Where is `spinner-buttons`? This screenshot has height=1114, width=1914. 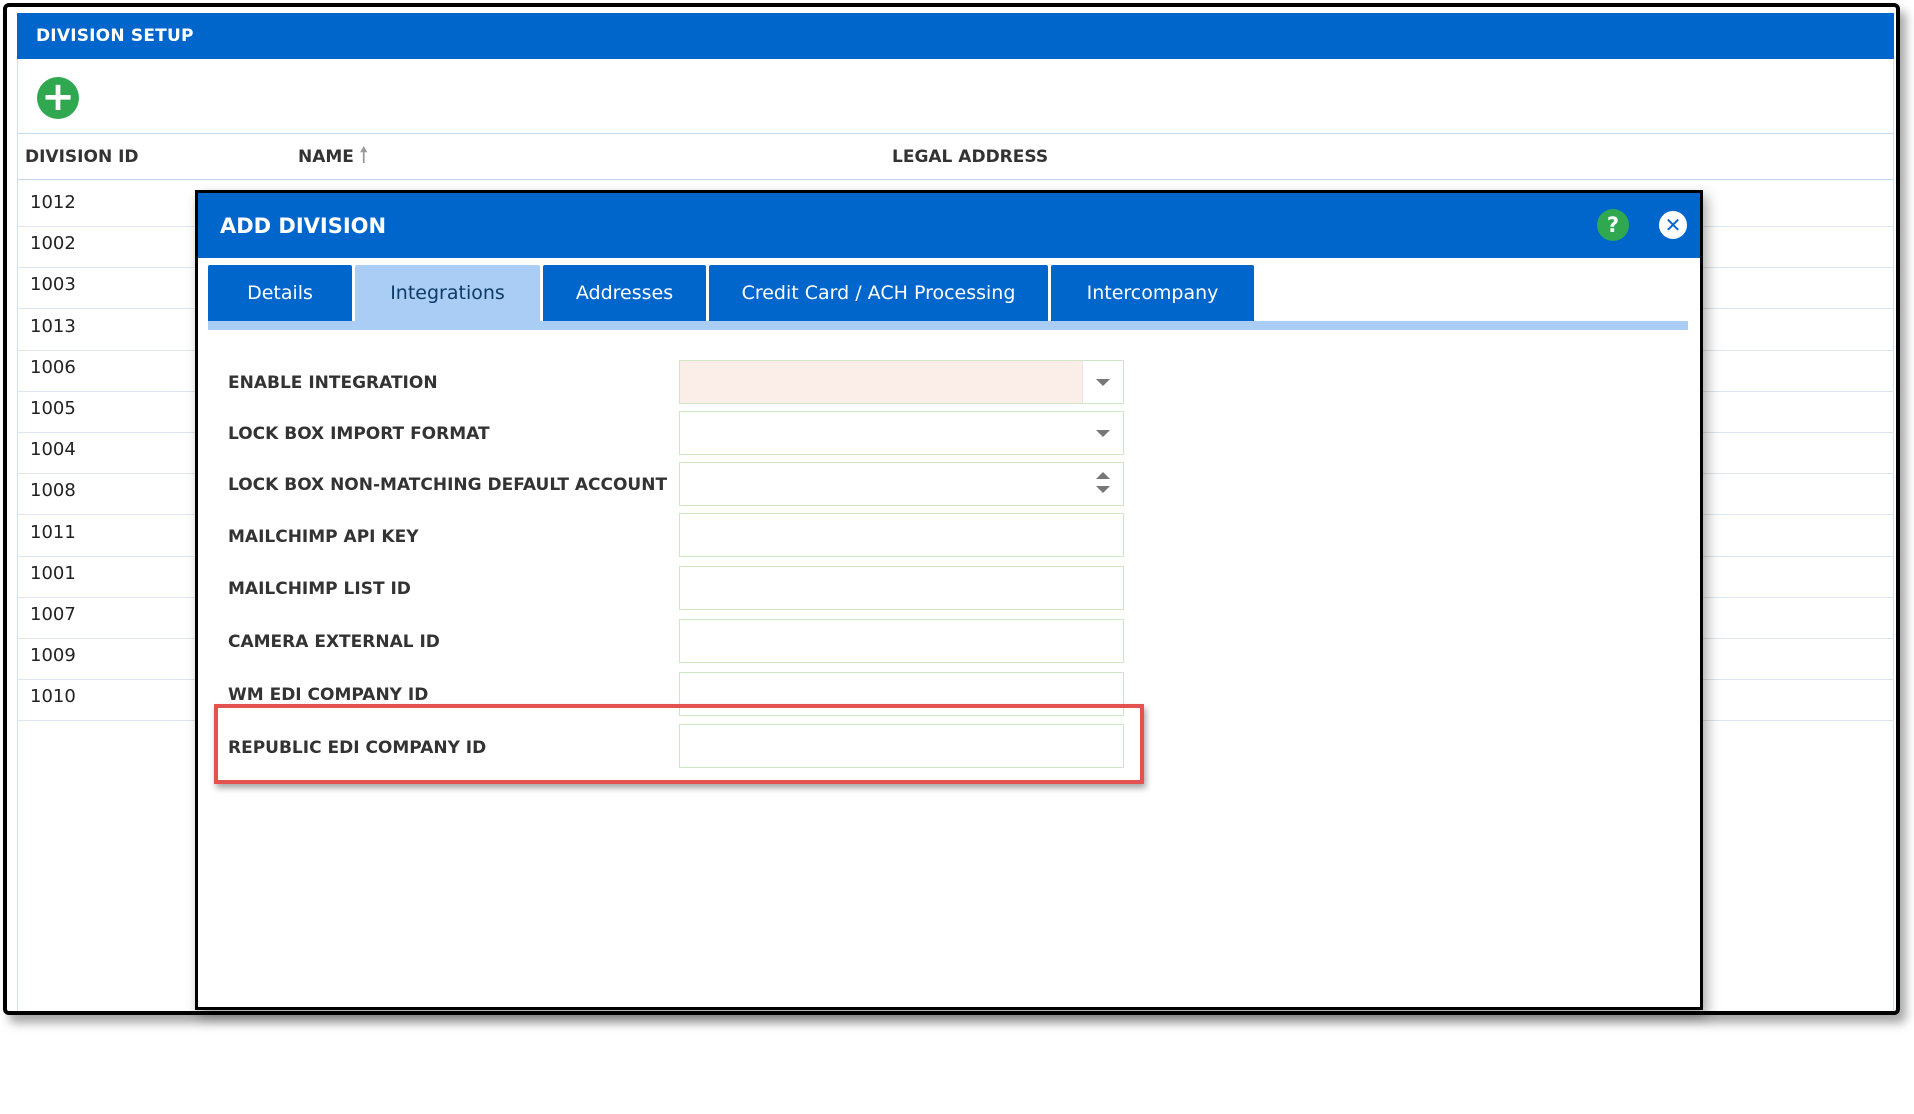
spinner-buttons is located at coordinates (1103, 484).